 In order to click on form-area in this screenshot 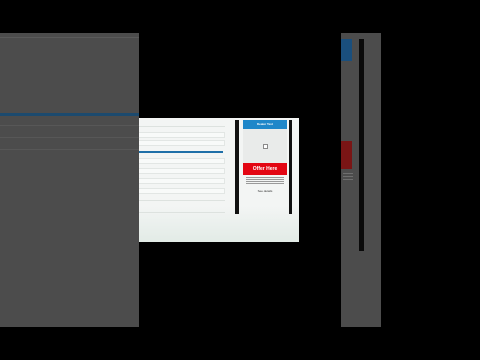, I will do `click(182, 180)`.